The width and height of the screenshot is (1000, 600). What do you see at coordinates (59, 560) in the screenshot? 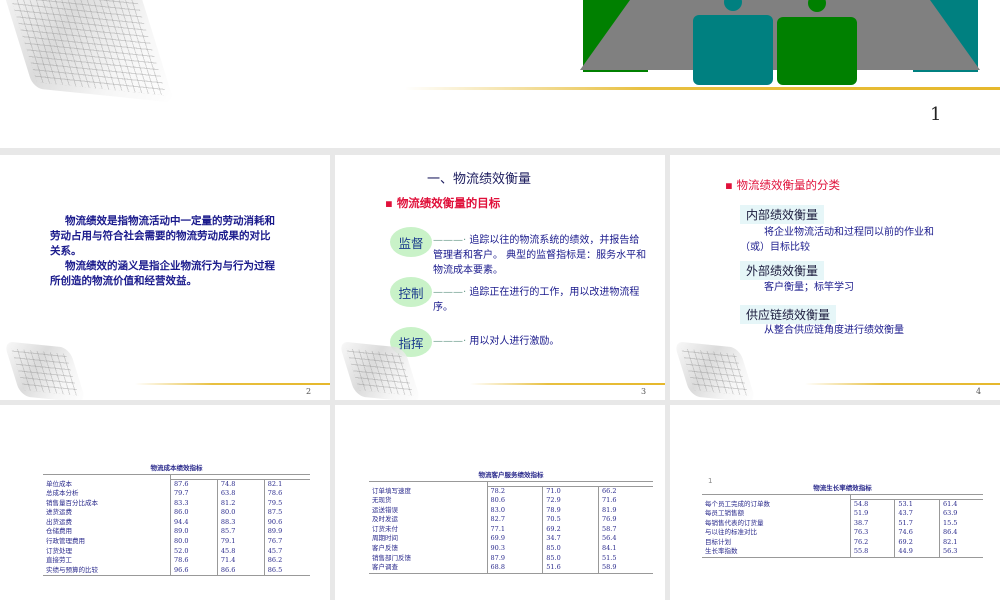
I see `metric-cell: 直接劳工` at bounding box center [59, 560].